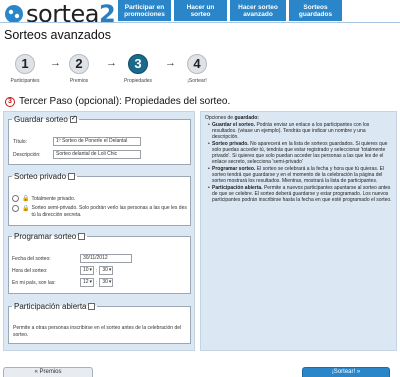 The height and width of the screenshot is (377, 400). I want to click on hora-minute-select: 30, so click(106, 270).